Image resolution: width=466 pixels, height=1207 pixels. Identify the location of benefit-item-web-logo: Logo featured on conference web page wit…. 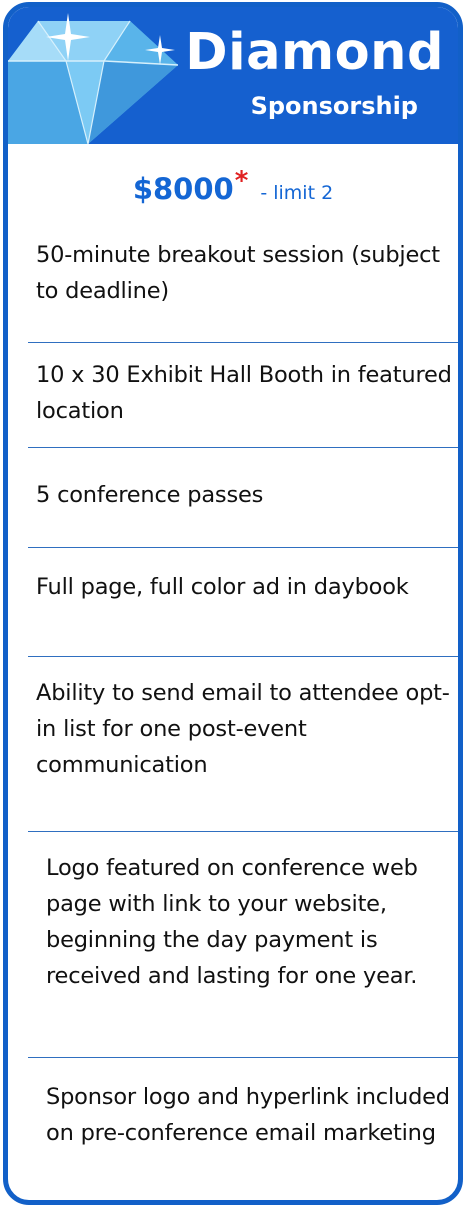
(232, 922).